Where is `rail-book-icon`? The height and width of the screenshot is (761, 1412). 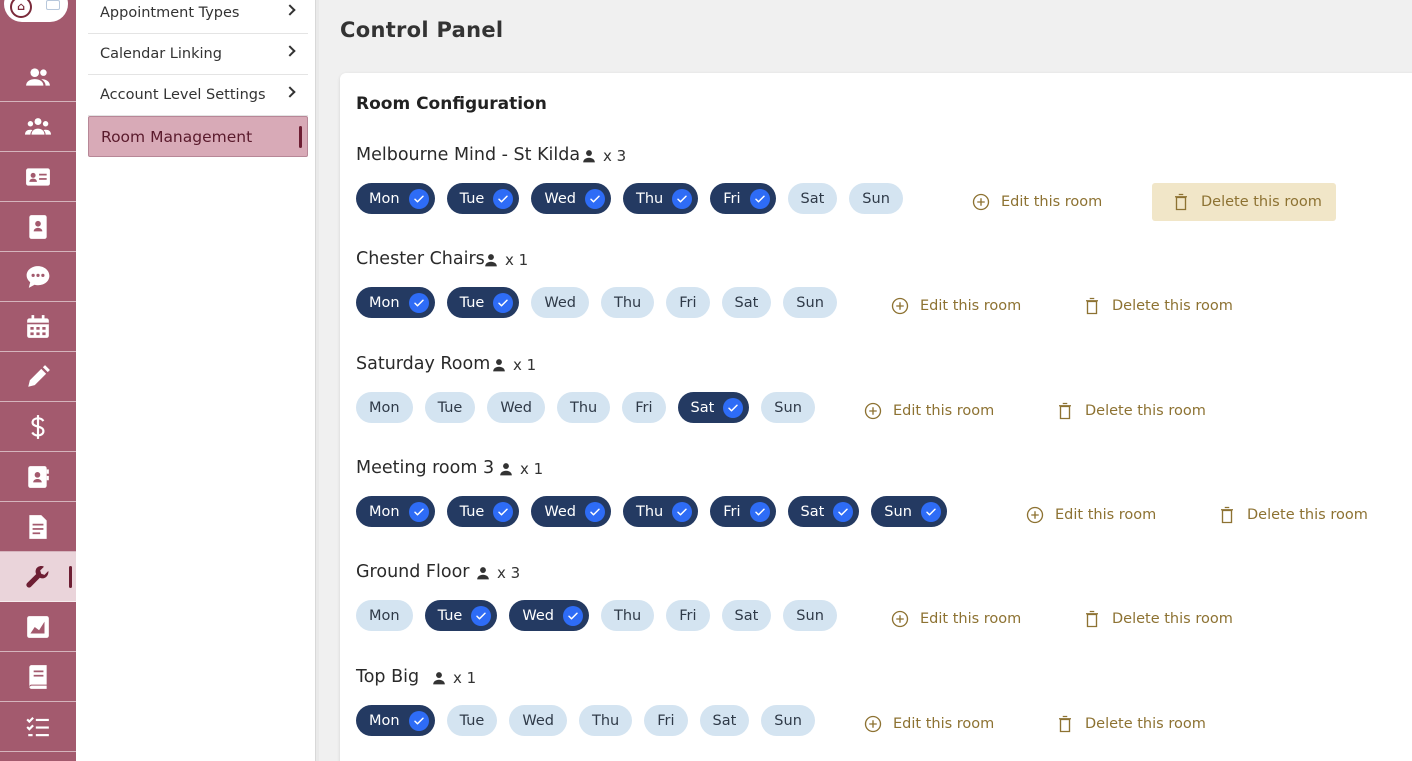 rail-book-icon is located at coordinates (38, 677).